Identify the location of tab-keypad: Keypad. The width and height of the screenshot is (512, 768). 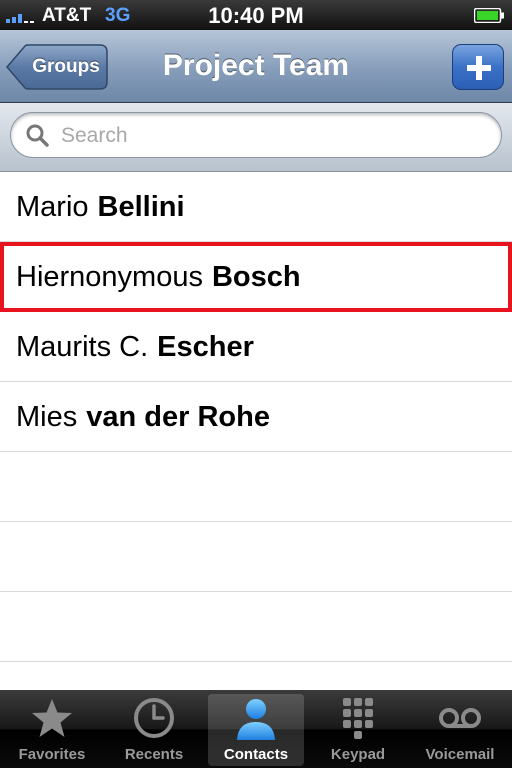
(358, 730).